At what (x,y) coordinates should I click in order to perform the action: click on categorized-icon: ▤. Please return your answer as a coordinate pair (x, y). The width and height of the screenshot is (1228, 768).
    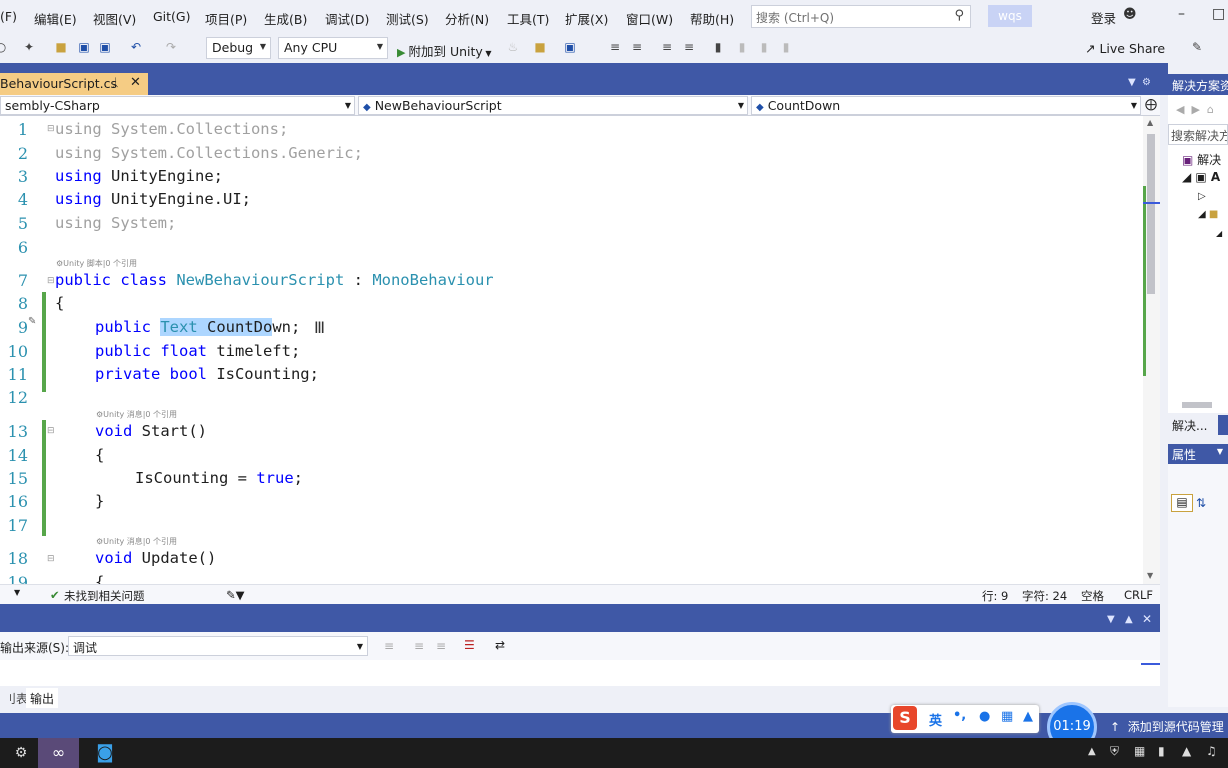
    Looking at the image, I should click on (1182, 503).